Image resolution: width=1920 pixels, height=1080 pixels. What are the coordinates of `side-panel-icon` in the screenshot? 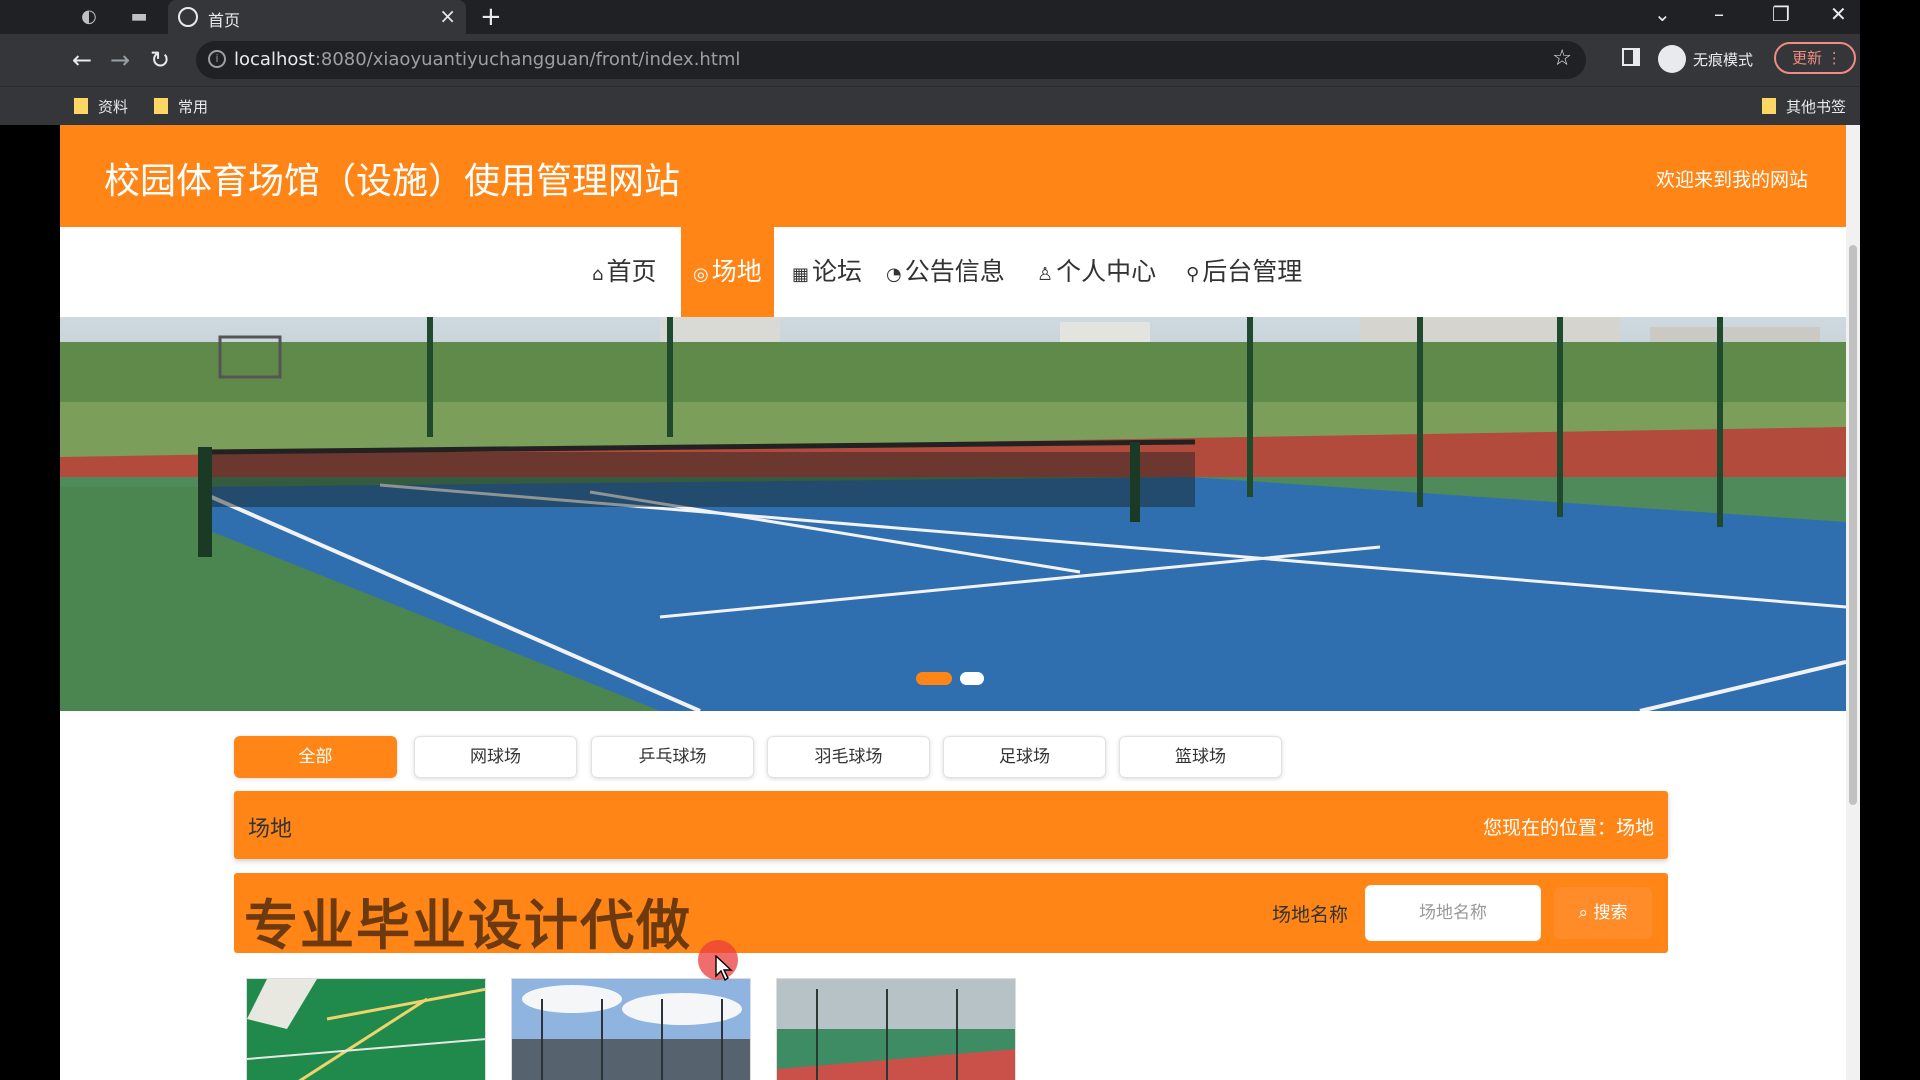 It's located at (1631, 57).